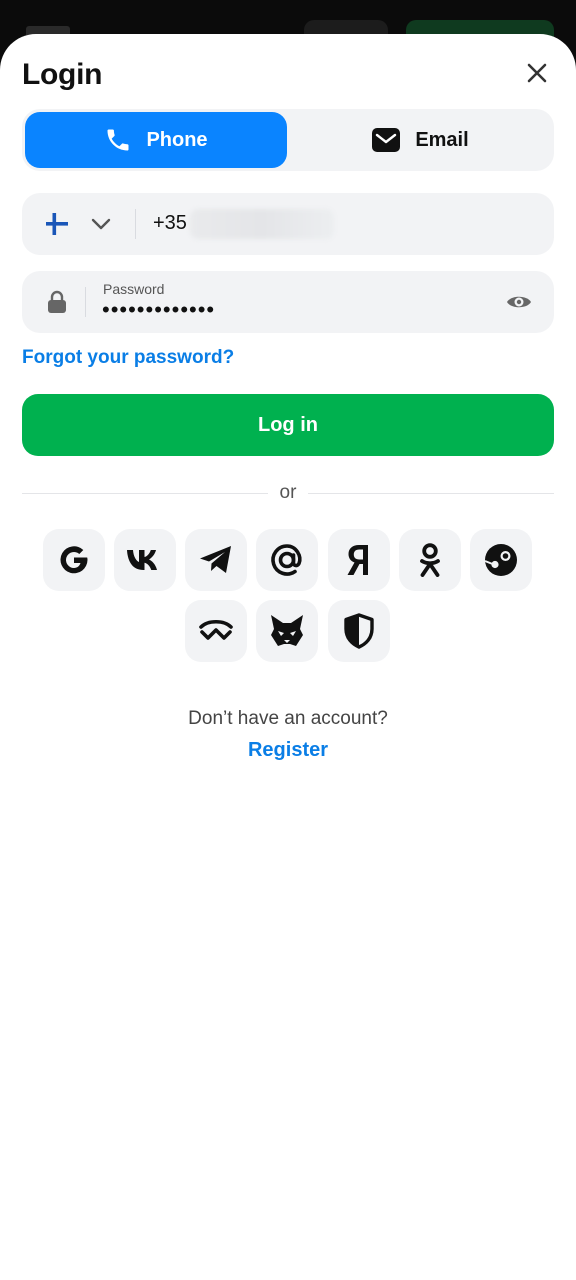 Image resolution: width=576 pixels, height=1280 pixels. I want to click on google-icon, so click(74, 560).